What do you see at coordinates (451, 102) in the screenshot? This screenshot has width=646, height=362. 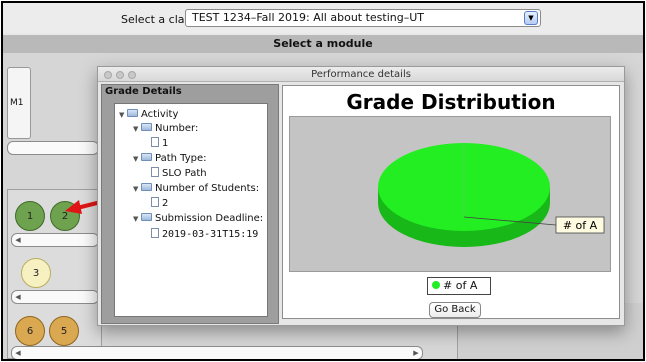 I see `chart-title: Grade Distribution` at bounding box center [451, 102].